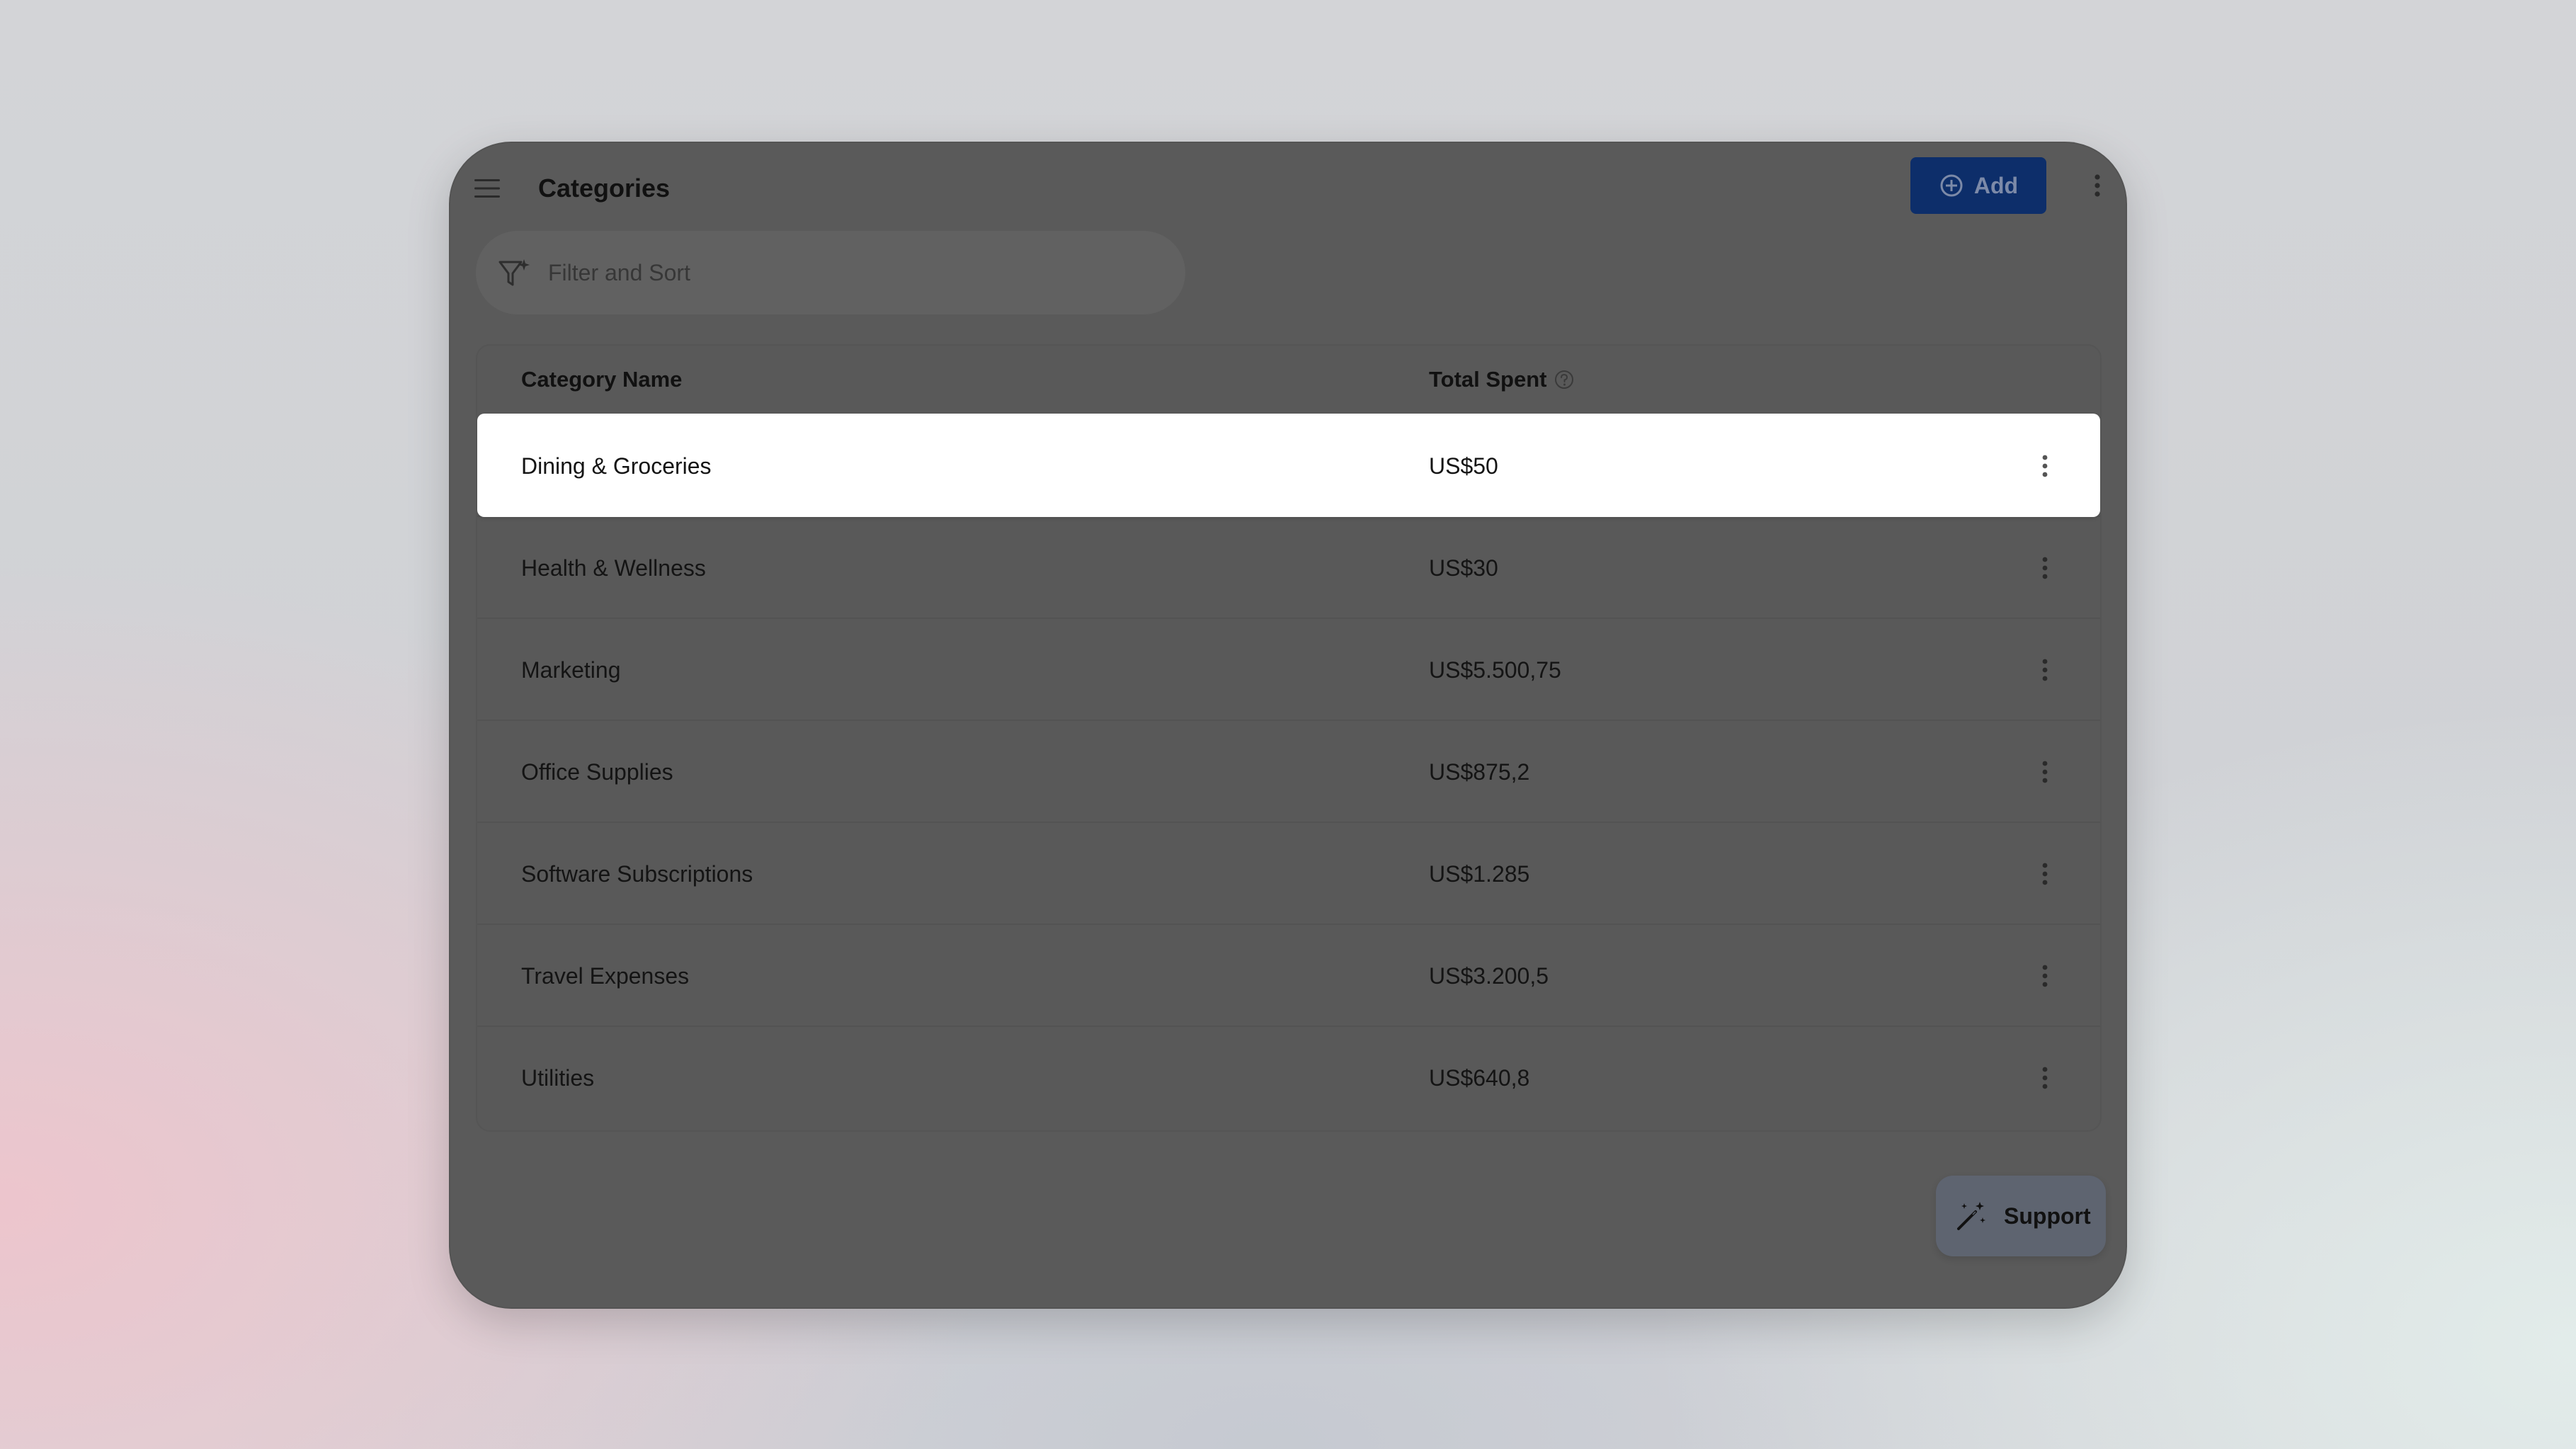 Image resolution: width=2576 pixels, height=1449 pixels. Describe the element at coordinates (1288, 975) in the screenshot. I see `table-row: Travel Expenses US$3.200,5` at that location.